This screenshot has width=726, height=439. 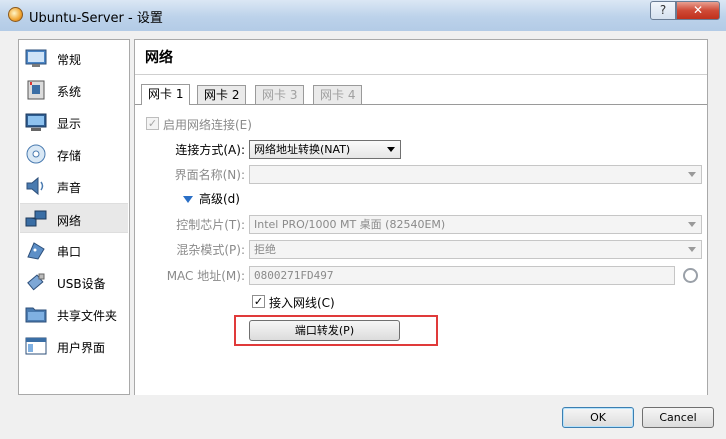 What do you see at coordinates (36, 346) in the screenshot?
I see `user-interface-icon` at bounding box center [36, 346].